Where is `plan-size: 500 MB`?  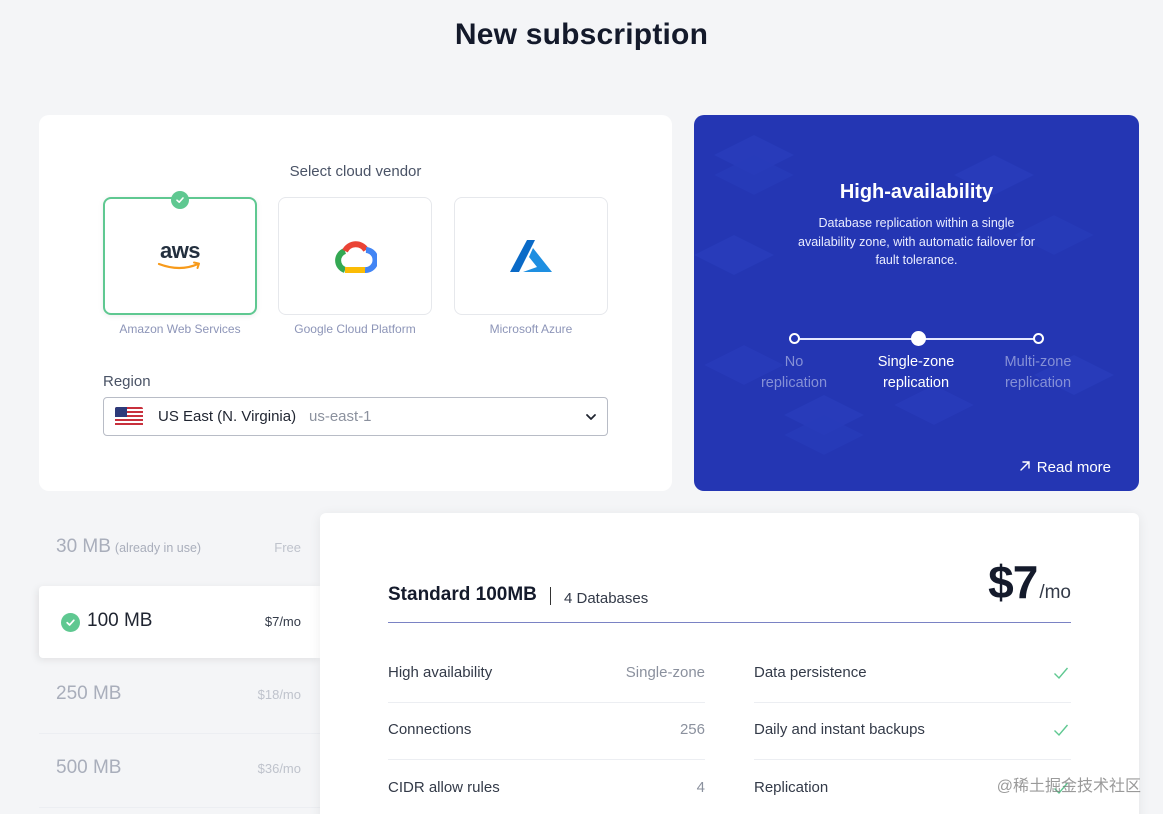
plan-size: 500 MB is located at coordinates (89, 767).